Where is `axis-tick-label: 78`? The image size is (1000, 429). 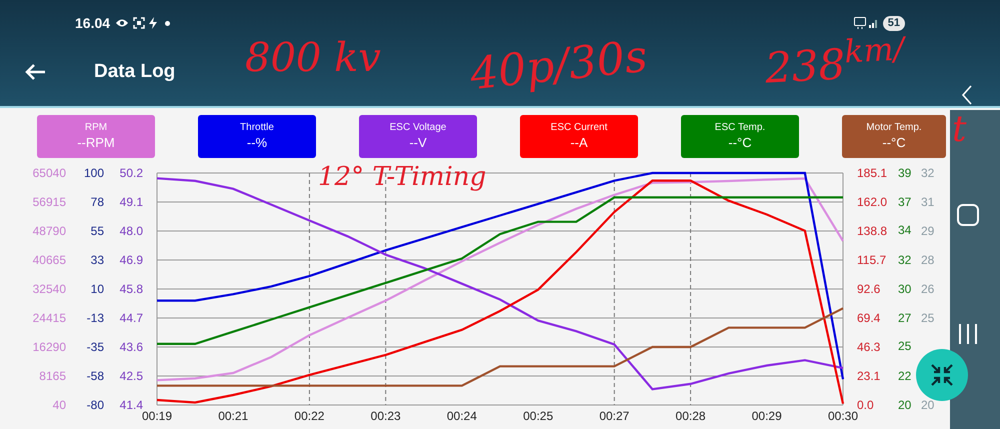 axis-tick-label: 78 is located at coordinates (97, 202).